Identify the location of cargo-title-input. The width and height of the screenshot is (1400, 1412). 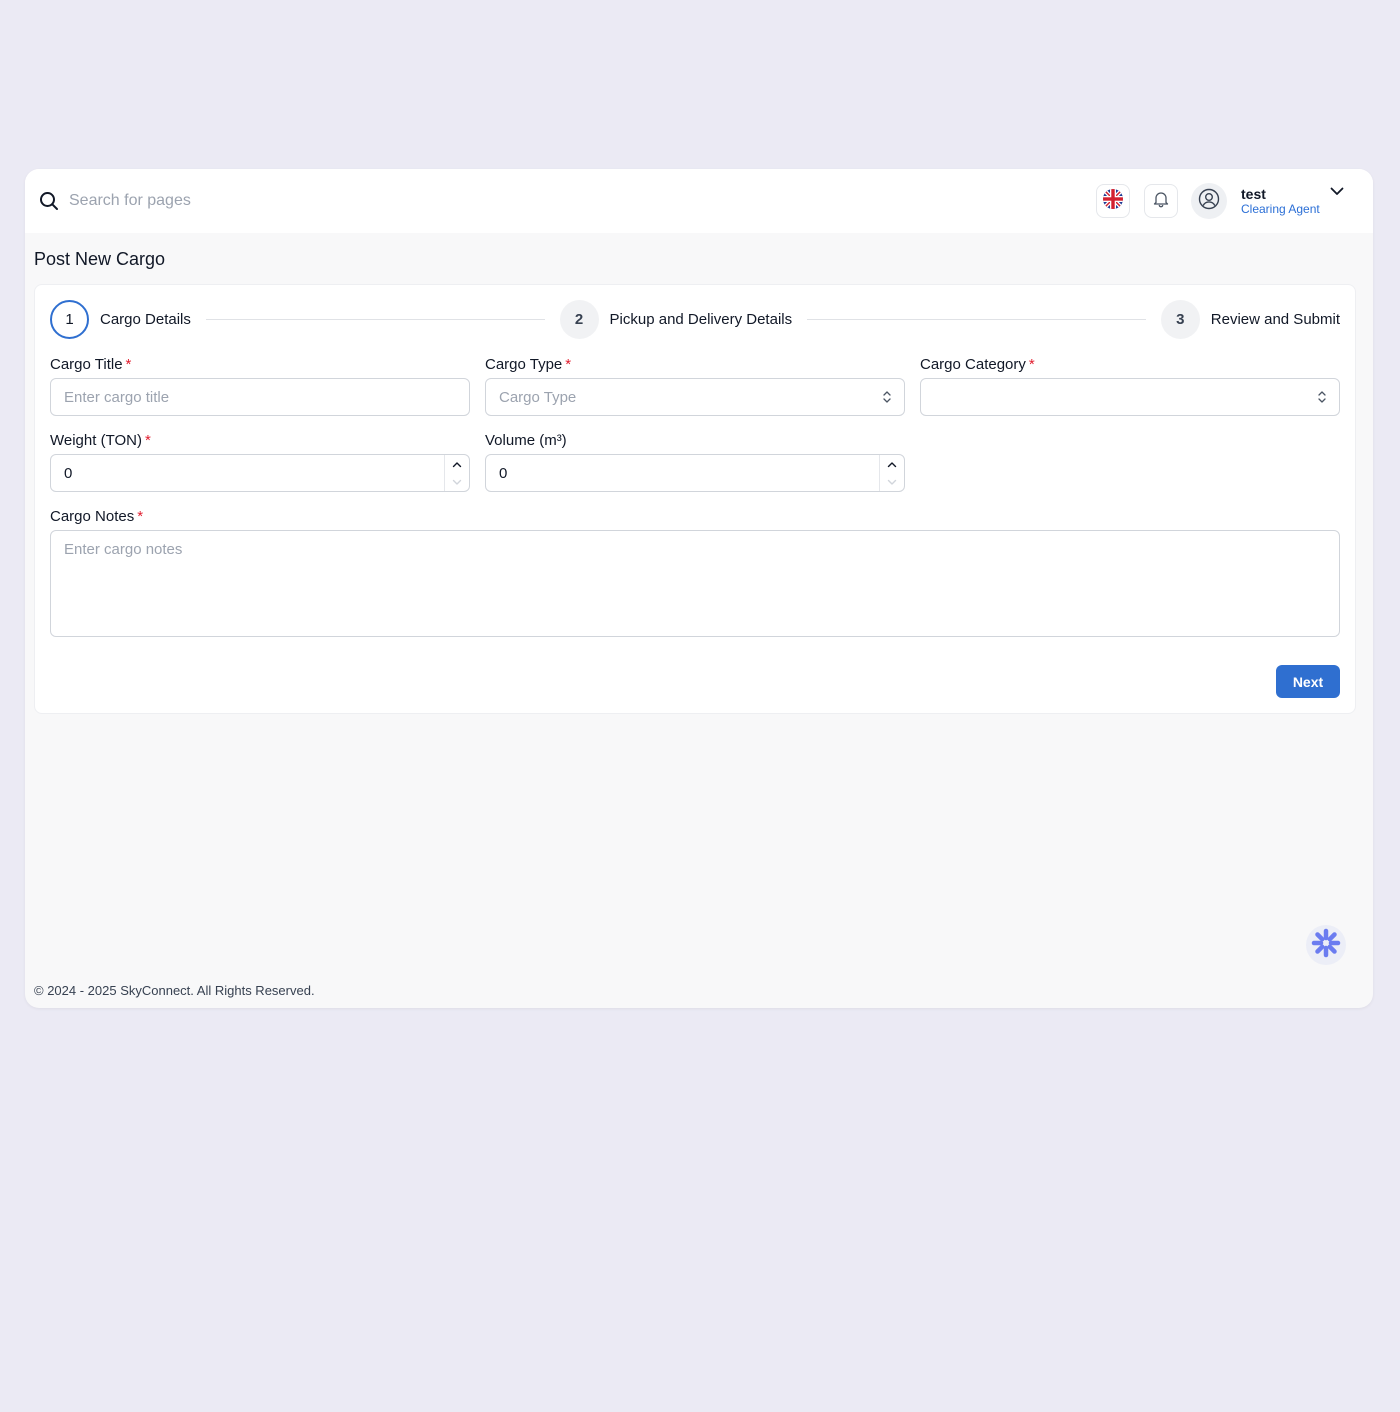
(260, 397).